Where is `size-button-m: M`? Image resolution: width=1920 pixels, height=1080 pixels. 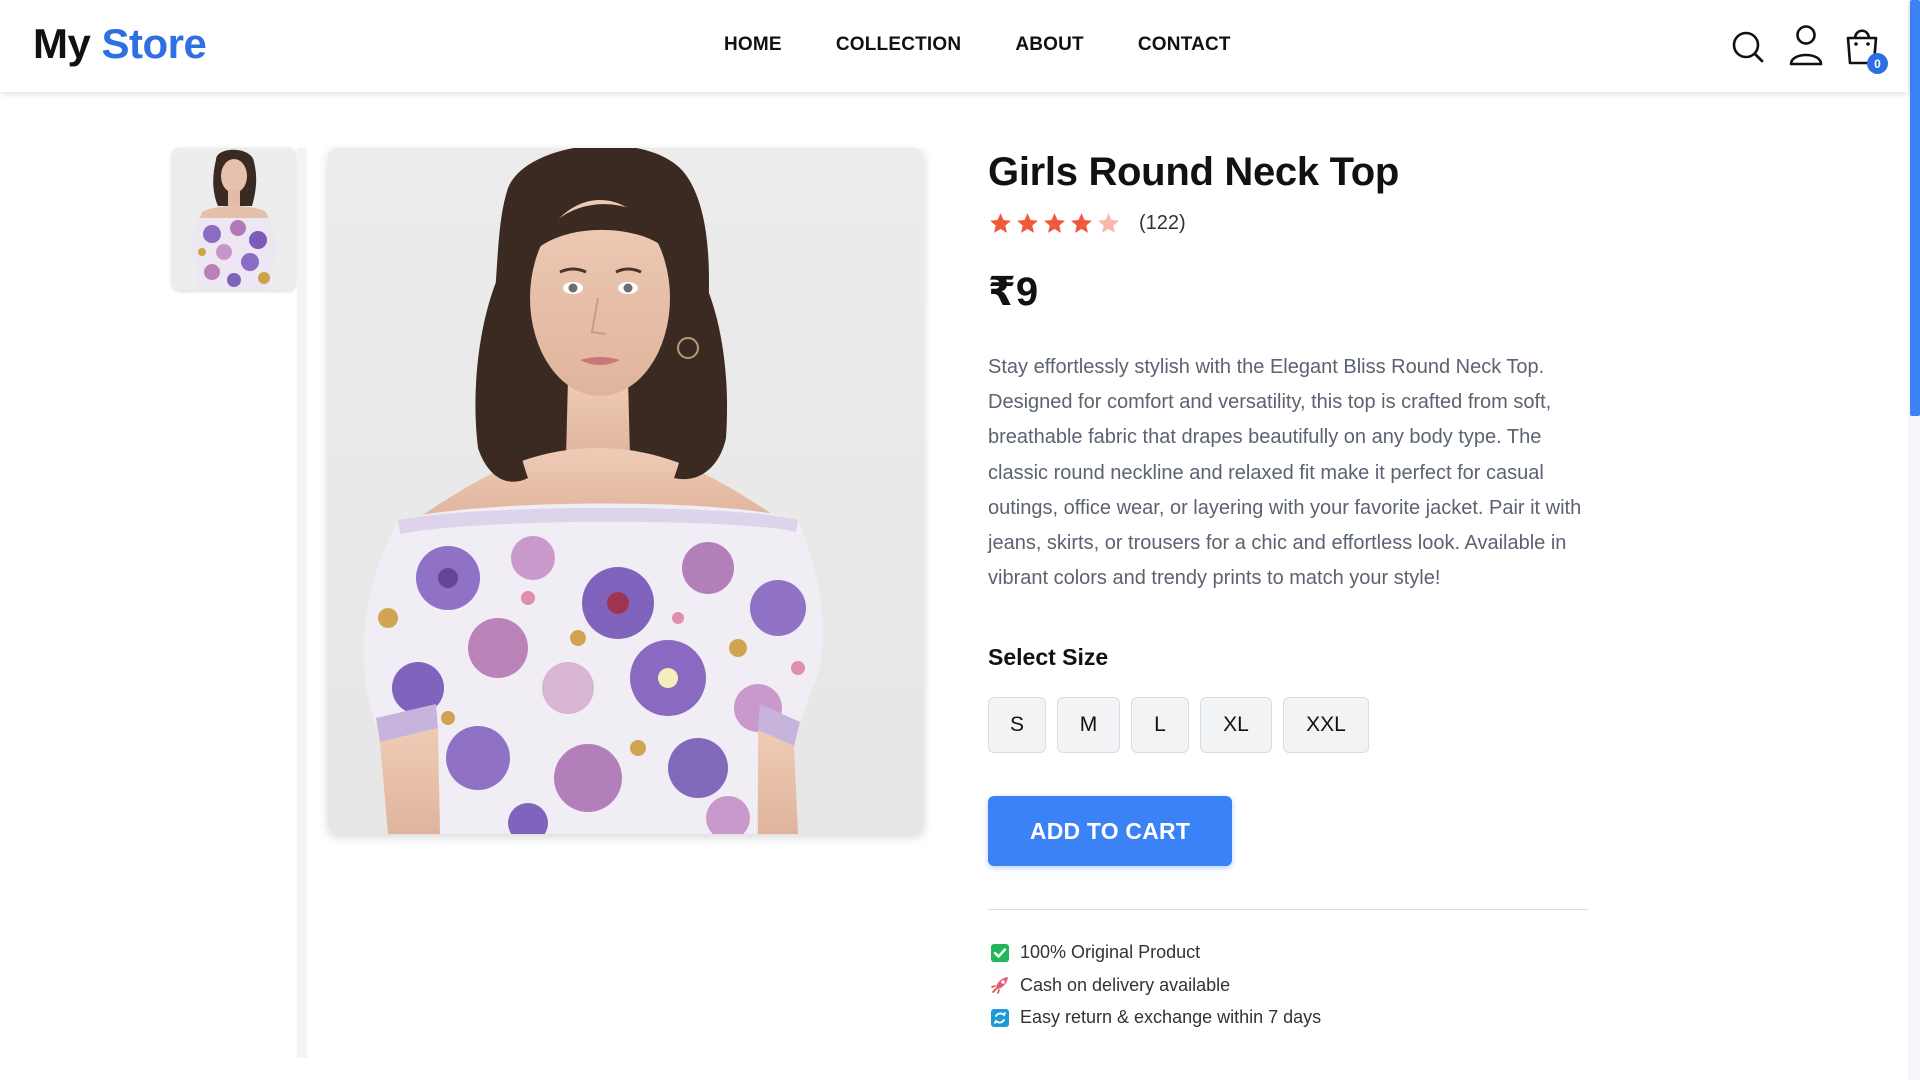
size-button-m: M is located at coordinates (1088, 725).